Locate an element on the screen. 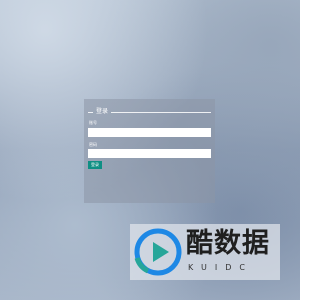  watermark-name-cn: 酷数据 is located at coordinates (228, 243).